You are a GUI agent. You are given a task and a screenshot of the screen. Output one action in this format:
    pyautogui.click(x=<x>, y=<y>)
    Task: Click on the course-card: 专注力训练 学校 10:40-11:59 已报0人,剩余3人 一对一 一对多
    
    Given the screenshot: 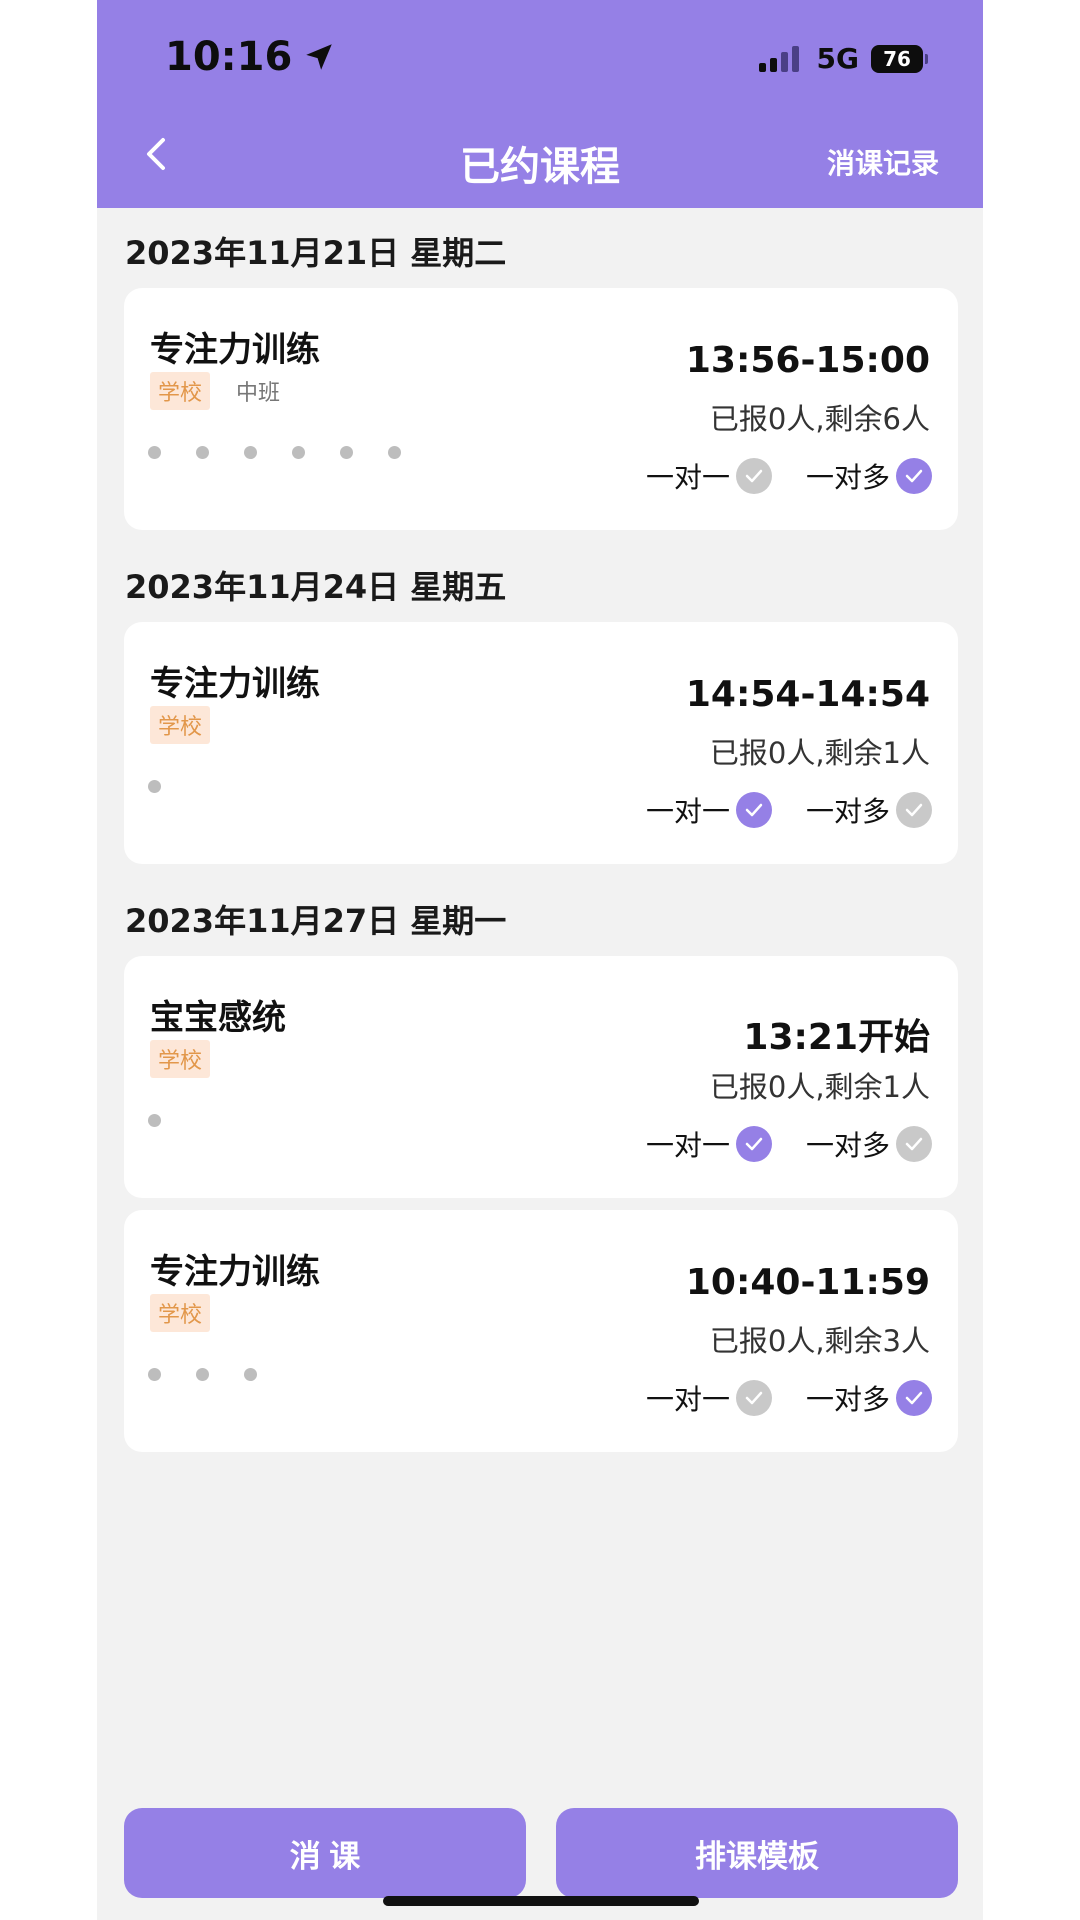 What is the action you would take?
    pyautogui.click(x=541, y=1331)
    